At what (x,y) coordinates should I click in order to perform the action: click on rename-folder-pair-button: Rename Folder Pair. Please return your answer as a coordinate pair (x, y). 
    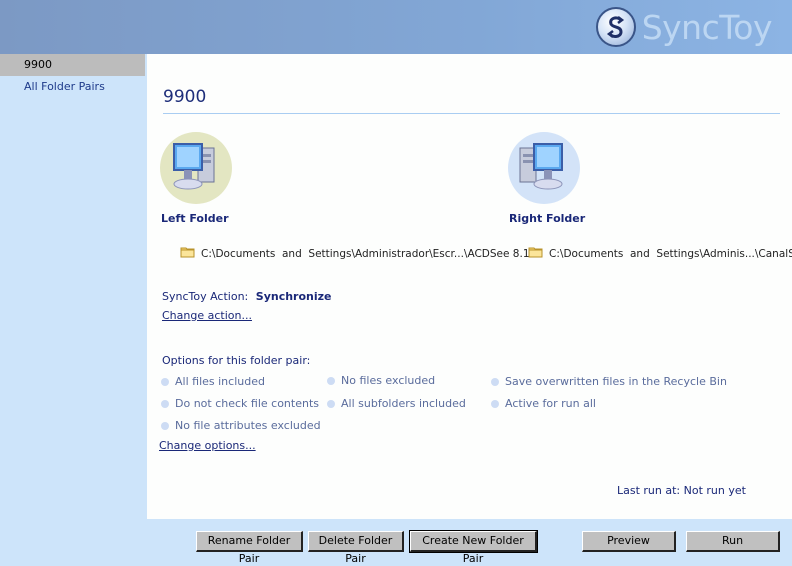
    Looking at the image, I should click on (249, 548).